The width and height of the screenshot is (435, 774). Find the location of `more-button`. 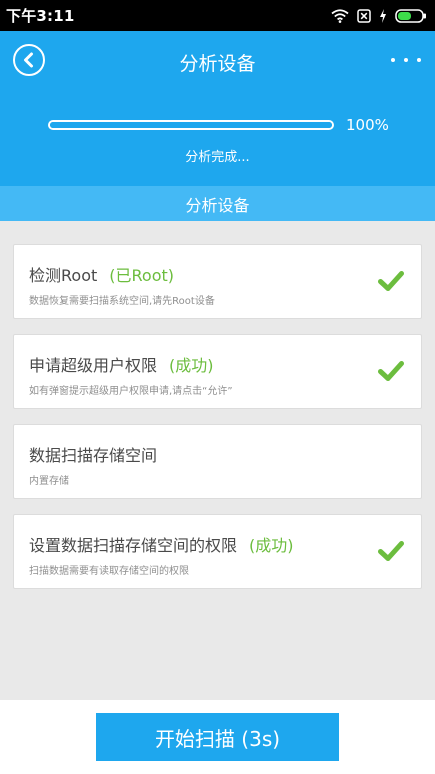

more-button is located at coordinates (406, 60).